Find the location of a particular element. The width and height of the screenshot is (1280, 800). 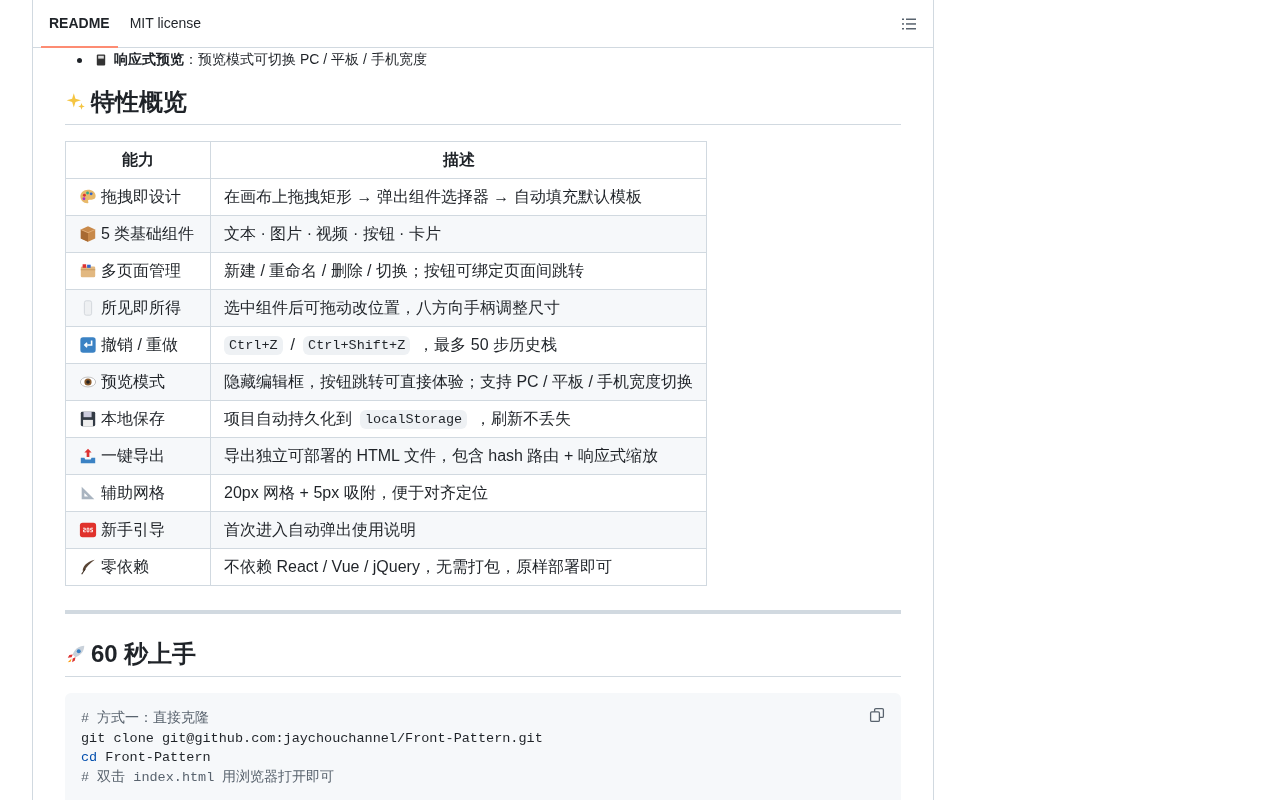

feature-description: 在画布上拖拽矩形 → 弹出组件选择器 → 自动填充默认模板 is located at coordinates (433, 196).